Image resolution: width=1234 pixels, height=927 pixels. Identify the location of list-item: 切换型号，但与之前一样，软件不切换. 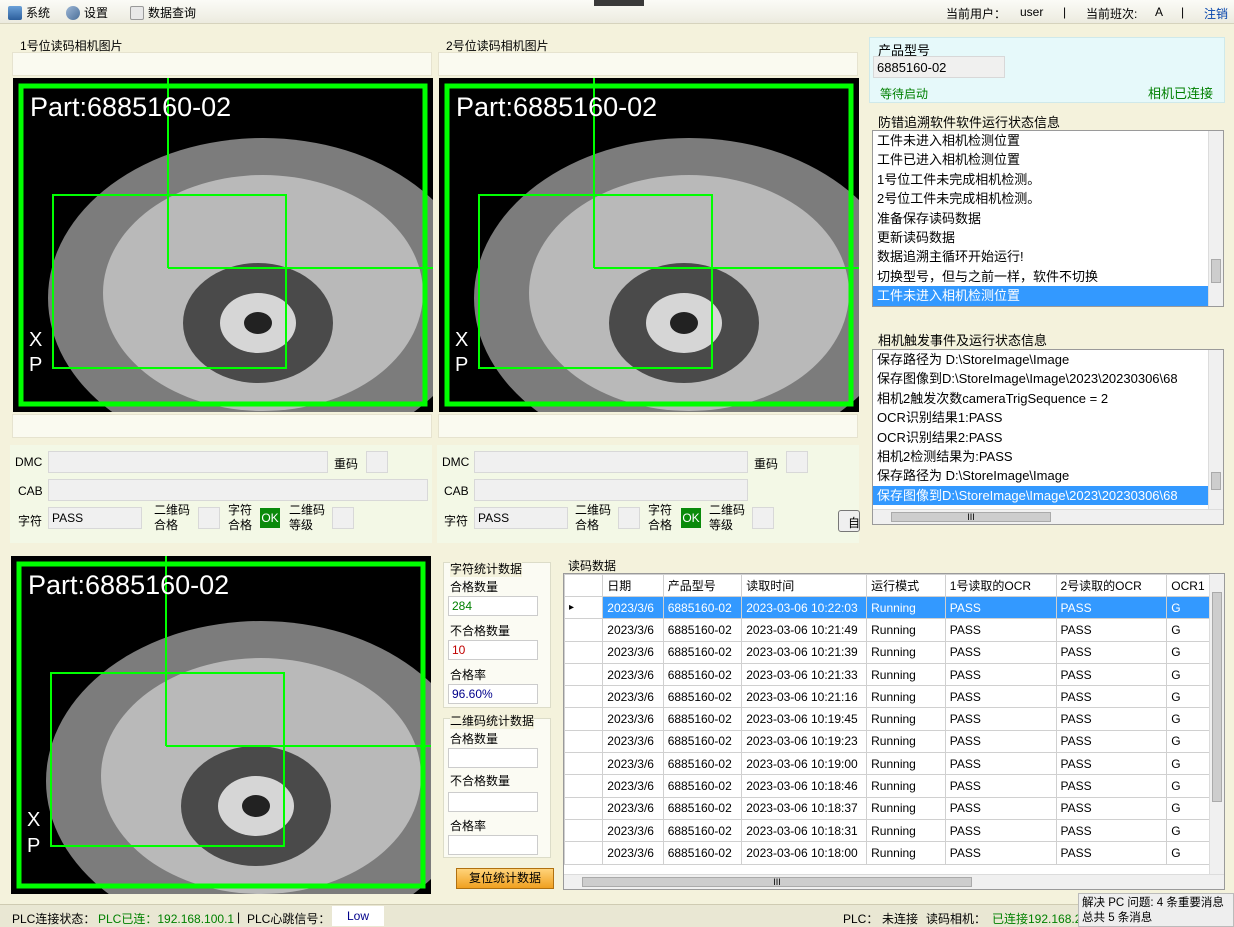
(1048, 276).